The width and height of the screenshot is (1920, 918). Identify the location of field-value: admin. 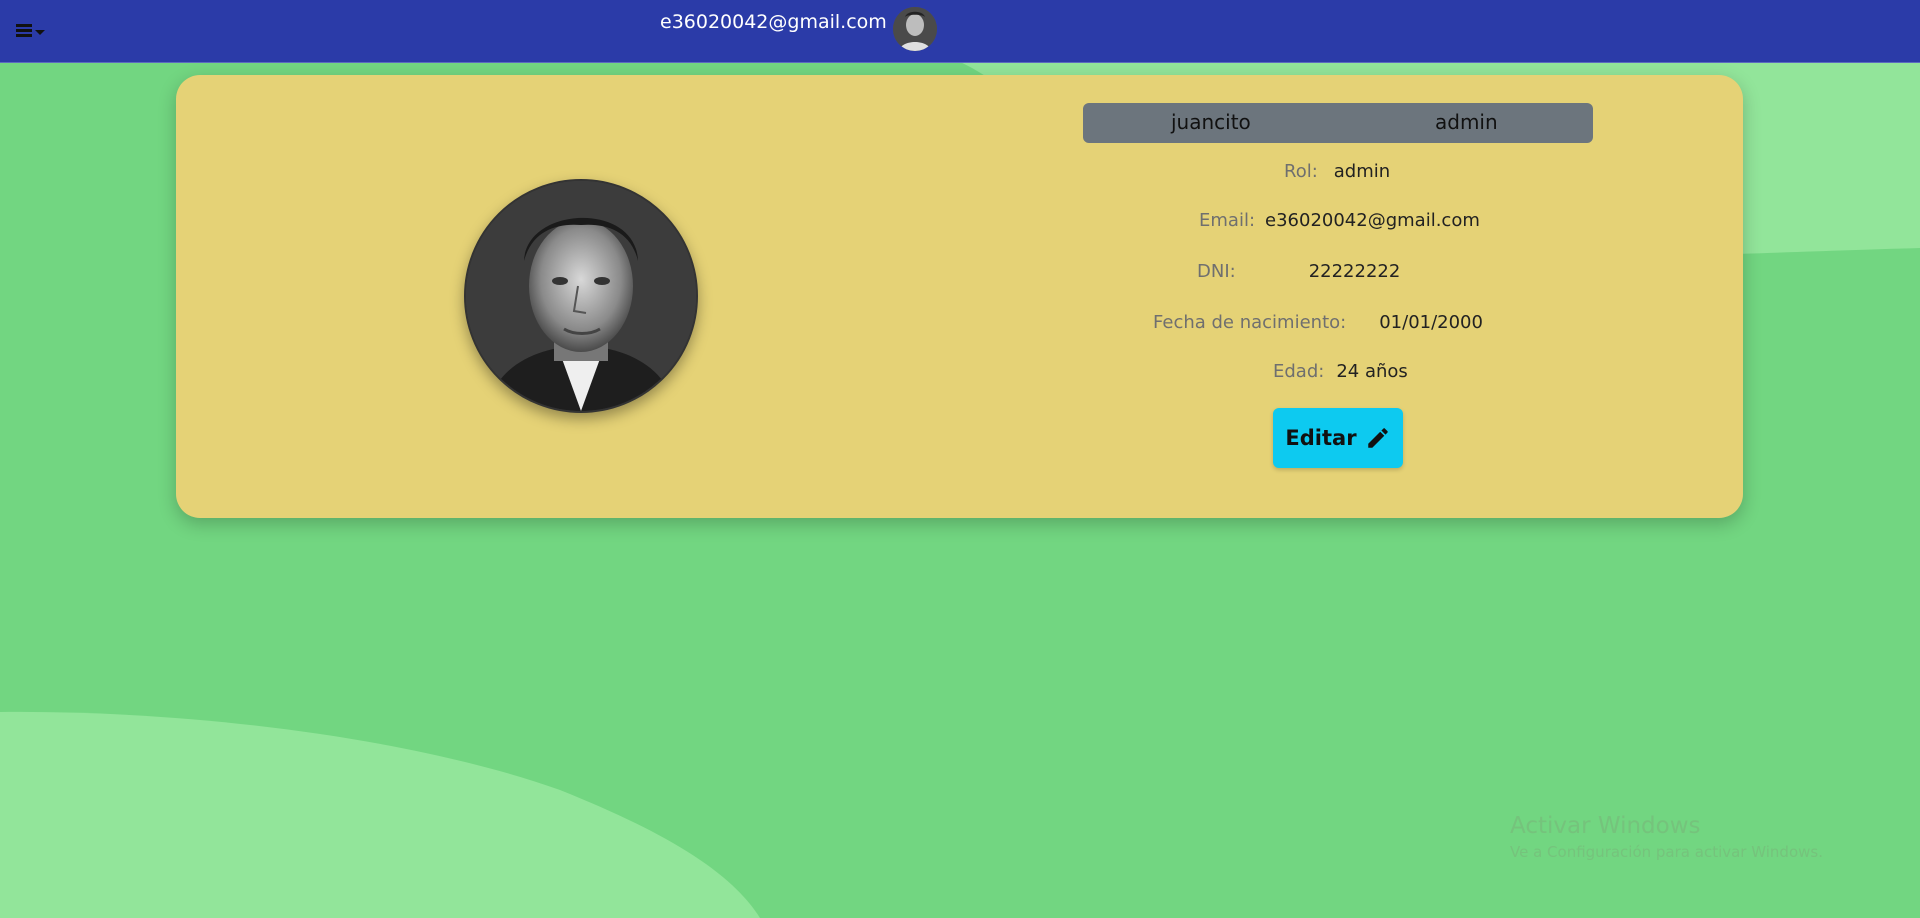
(1362, 171).